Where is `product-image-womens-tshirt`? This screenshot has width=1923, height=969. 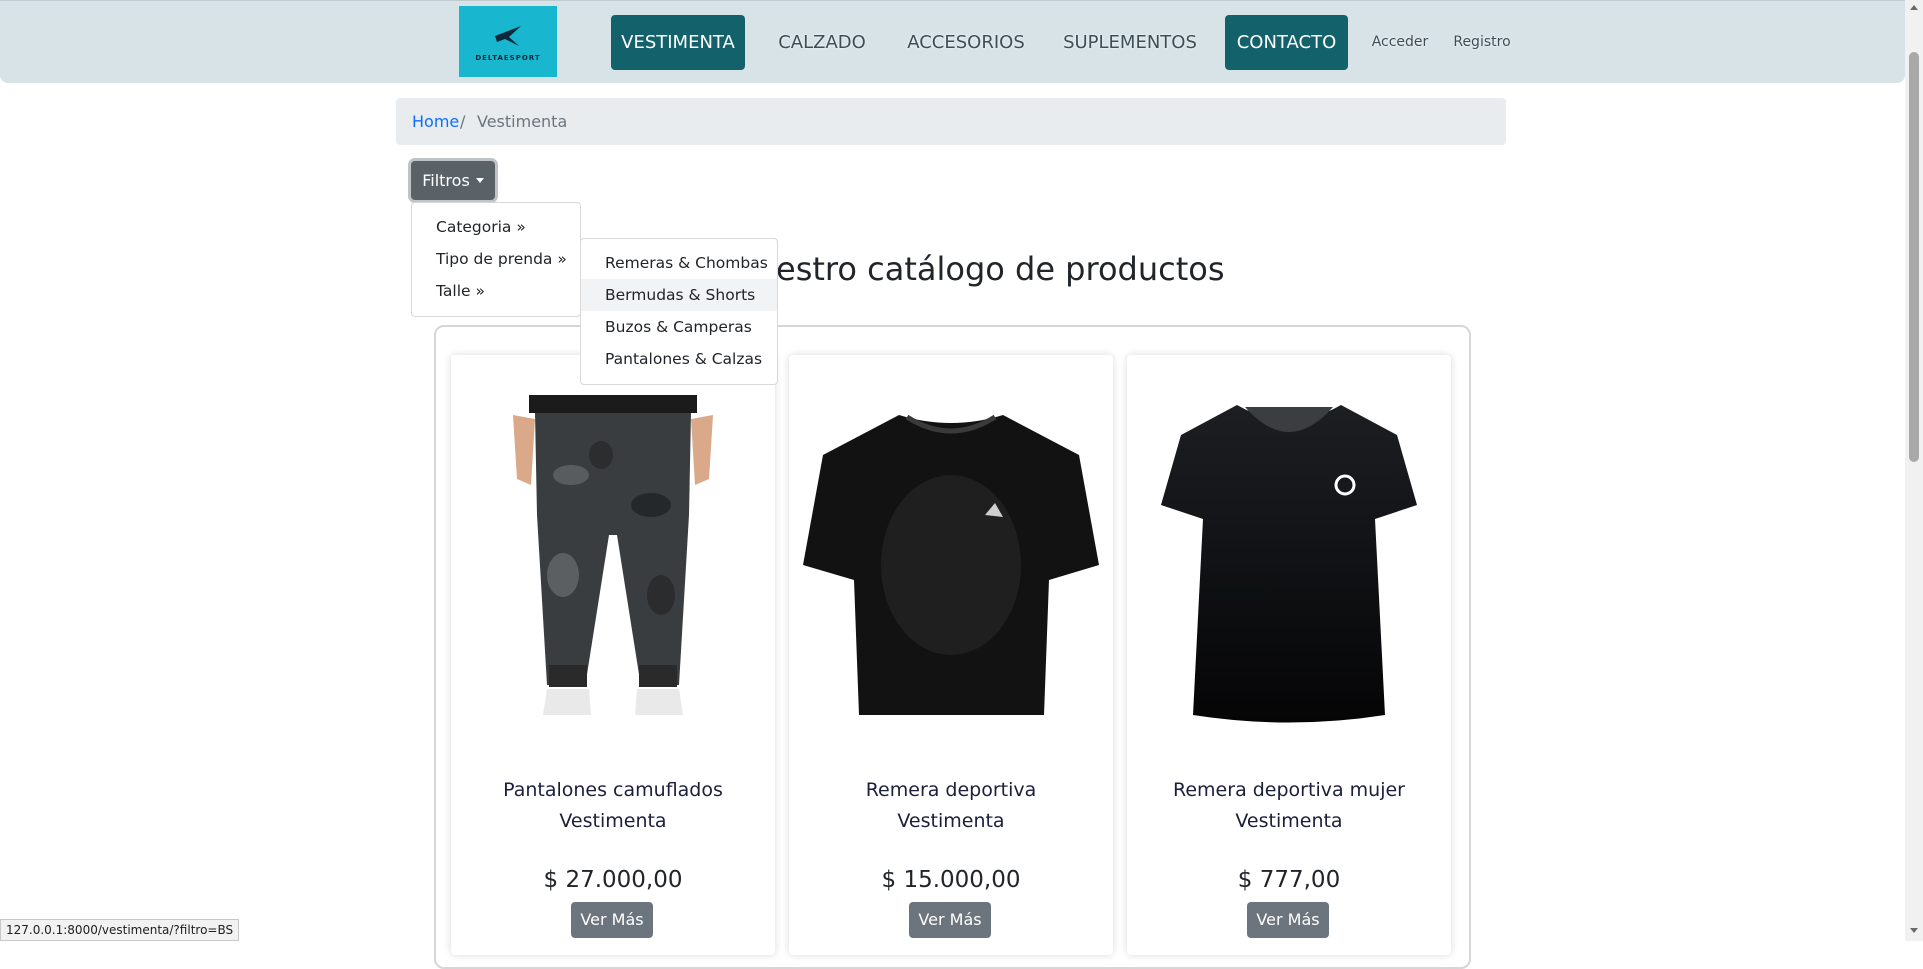 product-image-womens-tshirt is located at coordinates (1289, 560).